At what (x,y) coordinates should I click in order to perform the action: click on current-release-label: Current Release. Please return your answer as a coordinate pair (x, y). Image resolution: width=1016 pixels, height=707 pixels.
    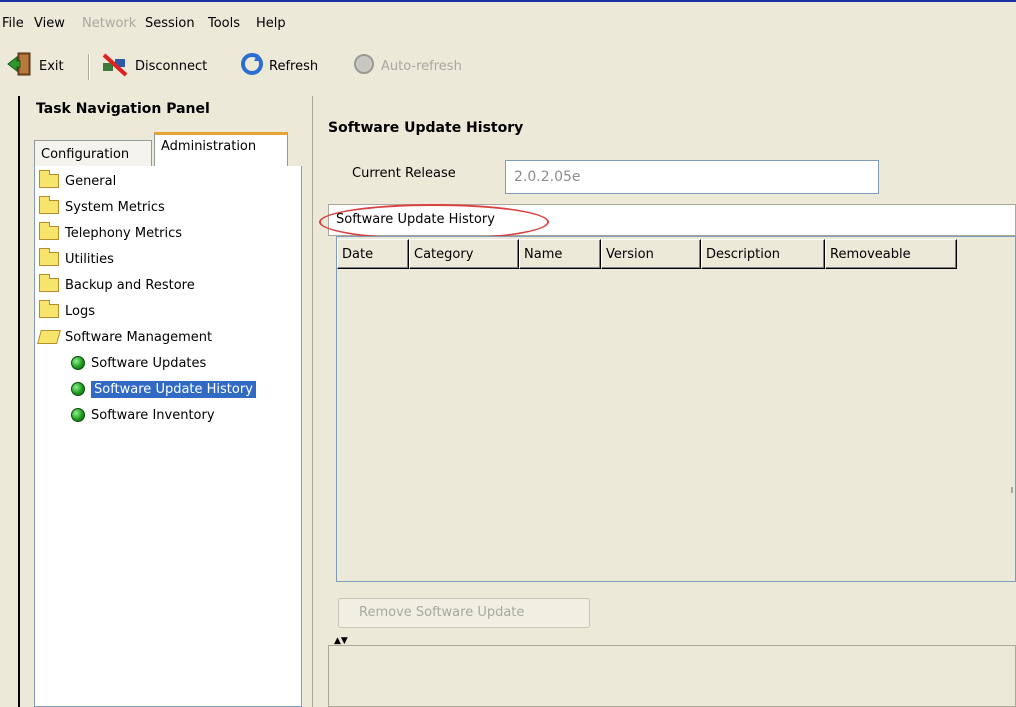
    Looking at the image, I should click on (404, 173).